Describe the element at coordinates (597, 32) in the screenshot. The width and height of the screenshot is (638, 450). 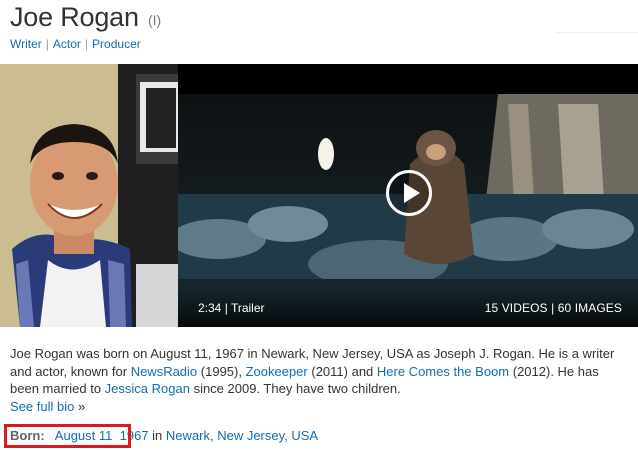
I see `header-divider` at that location.